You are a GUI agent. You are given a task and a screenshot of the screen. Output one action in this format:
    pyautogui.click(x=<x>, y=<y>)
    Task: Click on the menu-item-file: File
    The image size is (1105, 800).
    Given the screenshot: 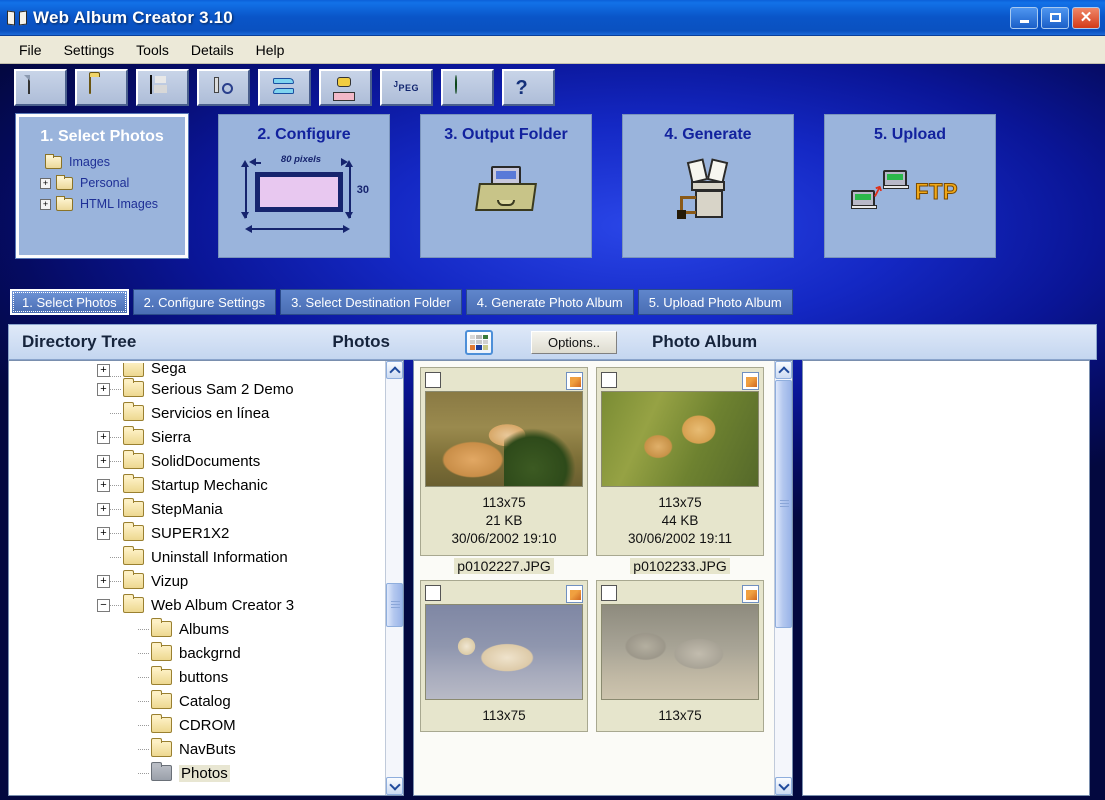 What is the action you would take?
    pyautogui.click(x=30, y=50)
    